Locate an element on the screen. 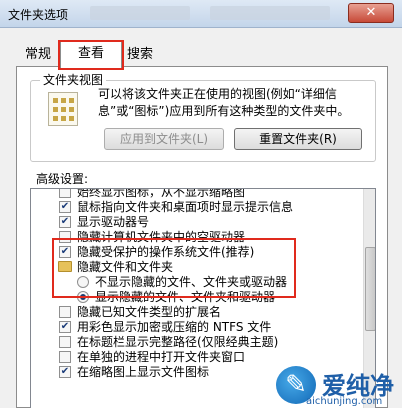 The image size is (402, 408). tab-general: 常规 is located at coordinates (38, 55).